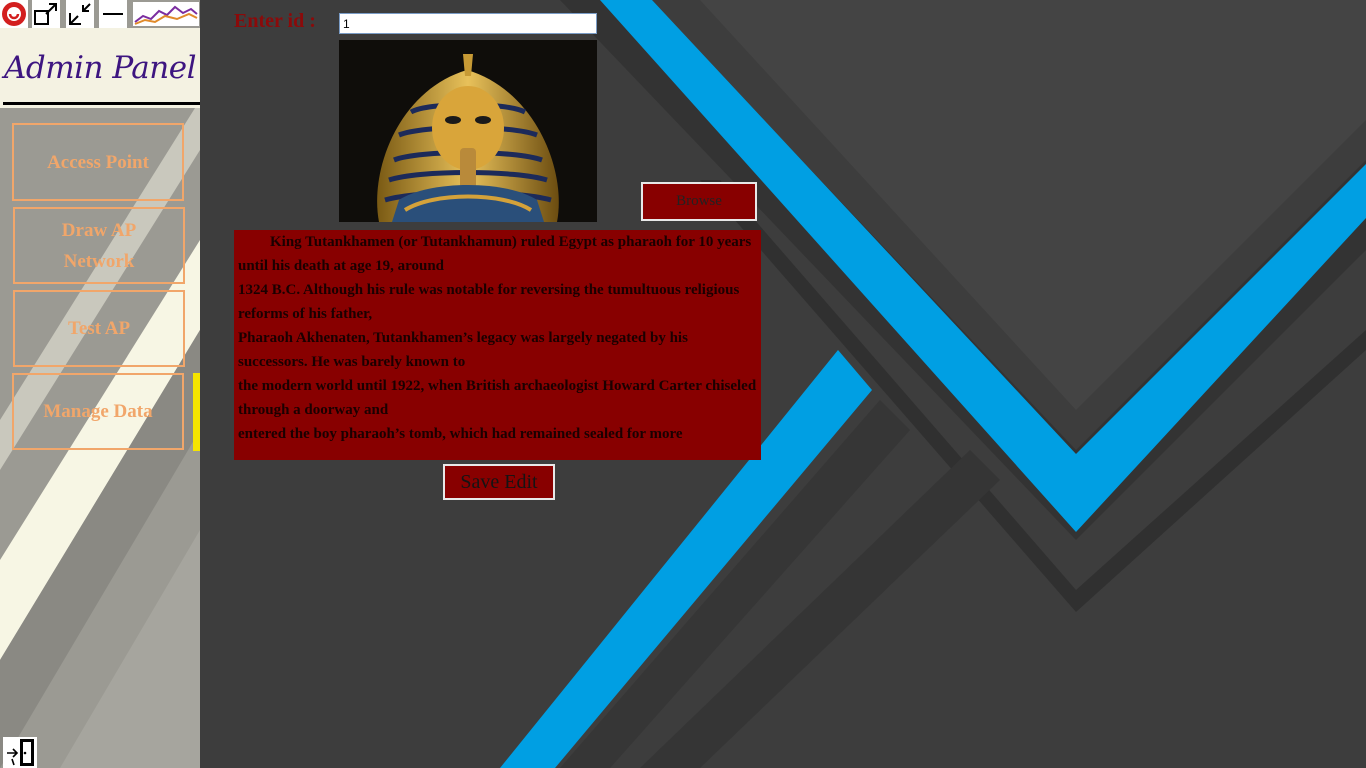 This screenshot has height=768, width=1366. I want to click on title-divider, so click(101, 103).